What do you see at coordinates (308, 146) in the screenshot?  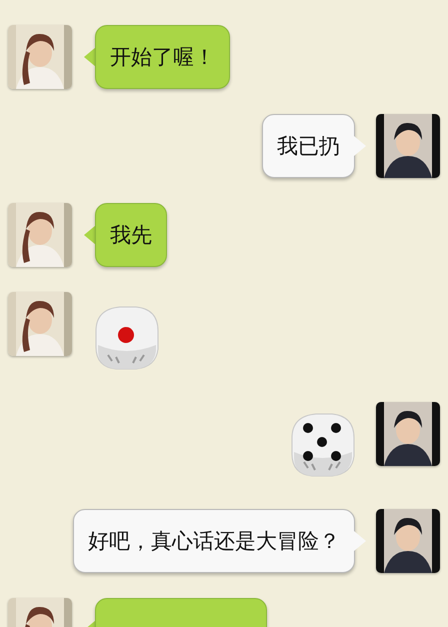 I see `message-bubble: 我已扔` at bounding box center [308, 146].